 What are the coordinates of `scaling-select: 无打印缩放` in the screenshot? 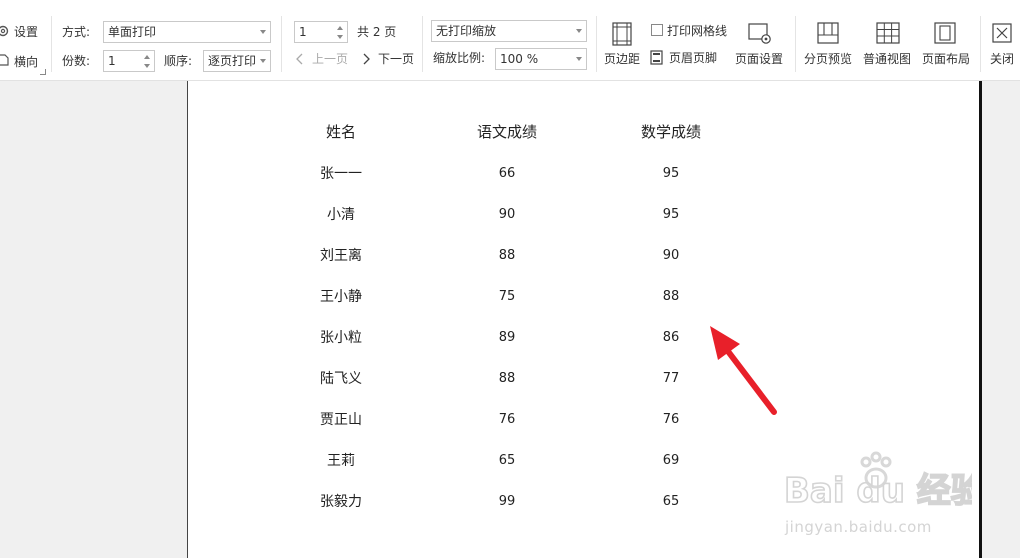 It's located at (509, 31).